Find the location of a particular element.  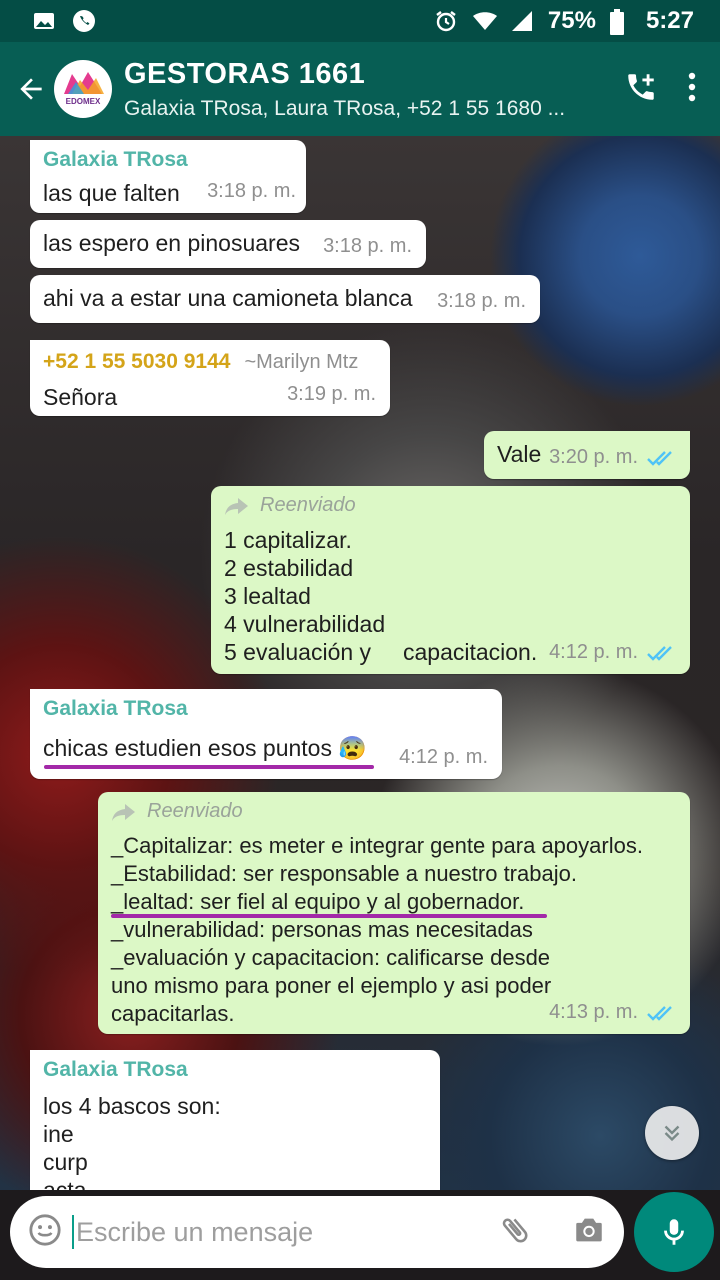

scroll-down-icon is located at coordinates (672, 1133).